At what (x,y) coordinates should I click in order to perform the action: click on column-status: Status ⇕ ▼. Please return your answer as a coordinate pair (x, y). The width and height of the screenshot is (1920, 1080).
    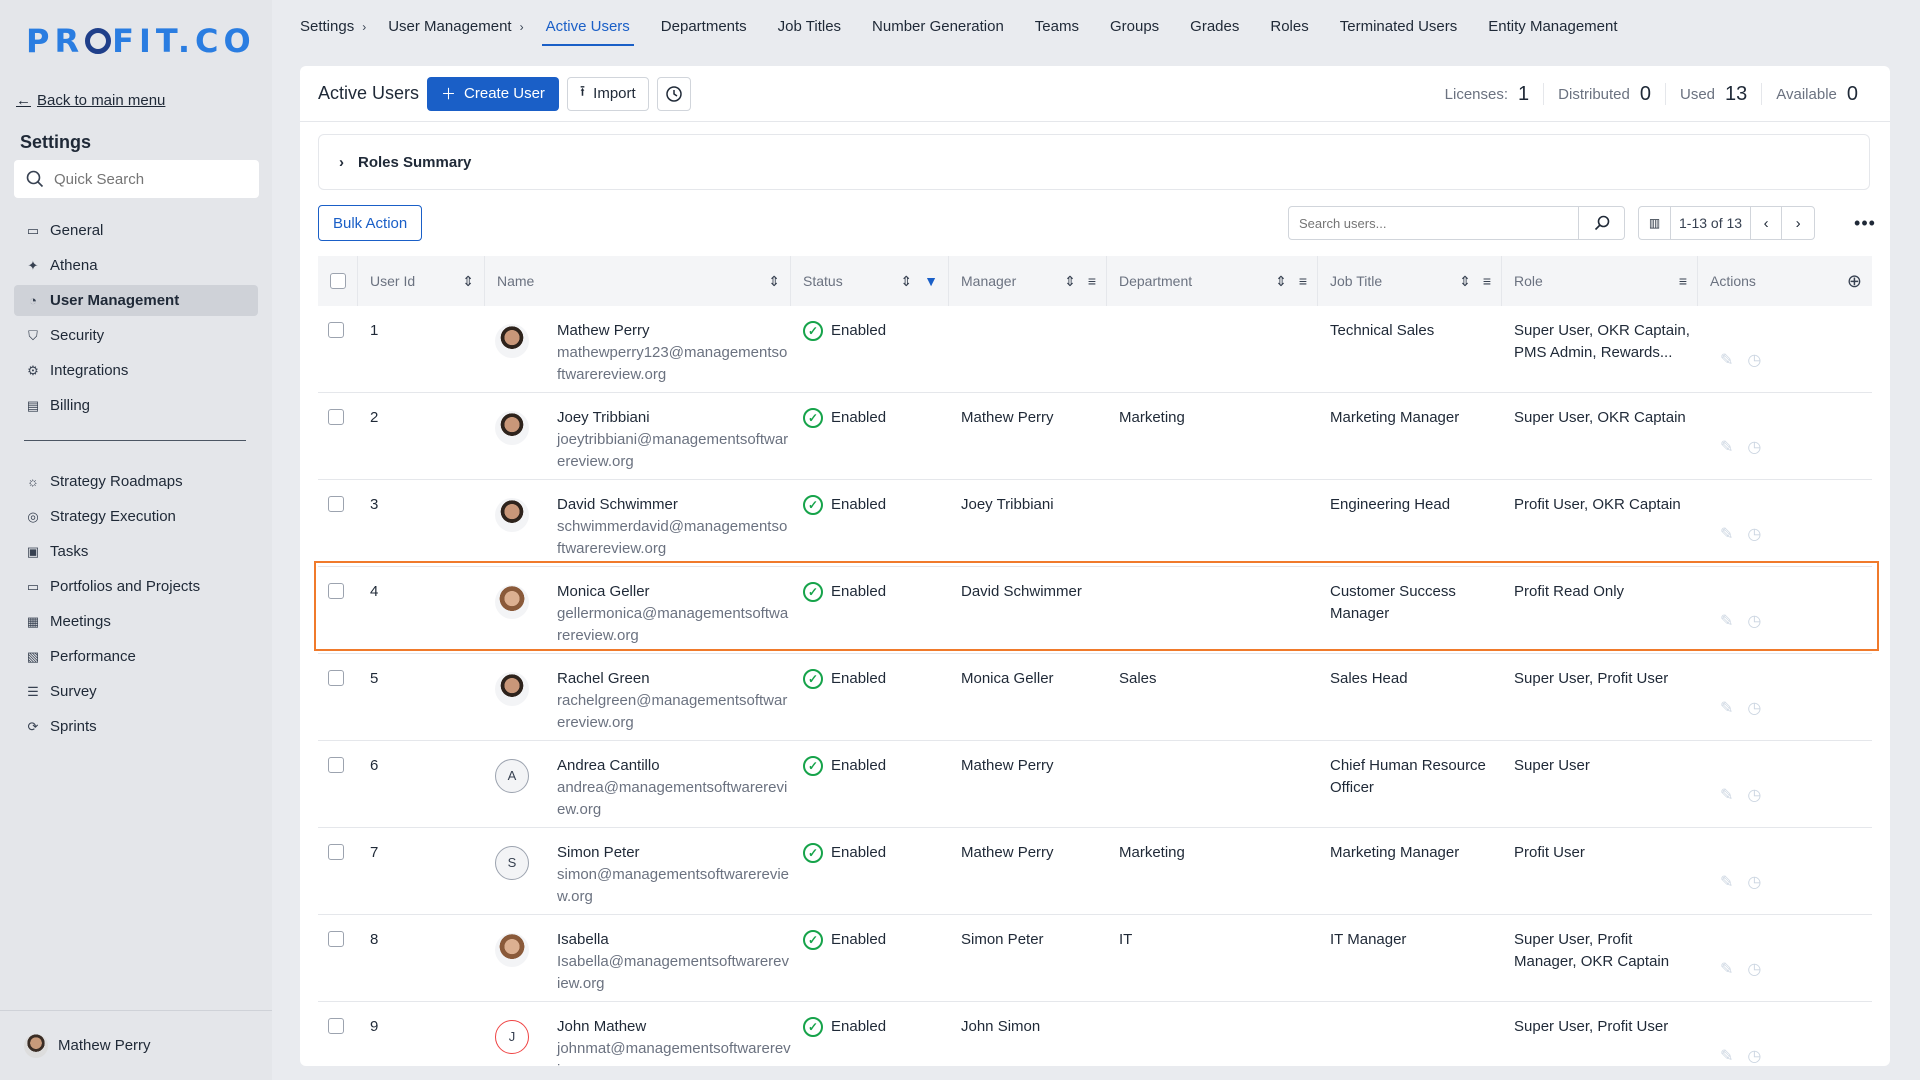
    Looking at the image, I should click on (870, 281).